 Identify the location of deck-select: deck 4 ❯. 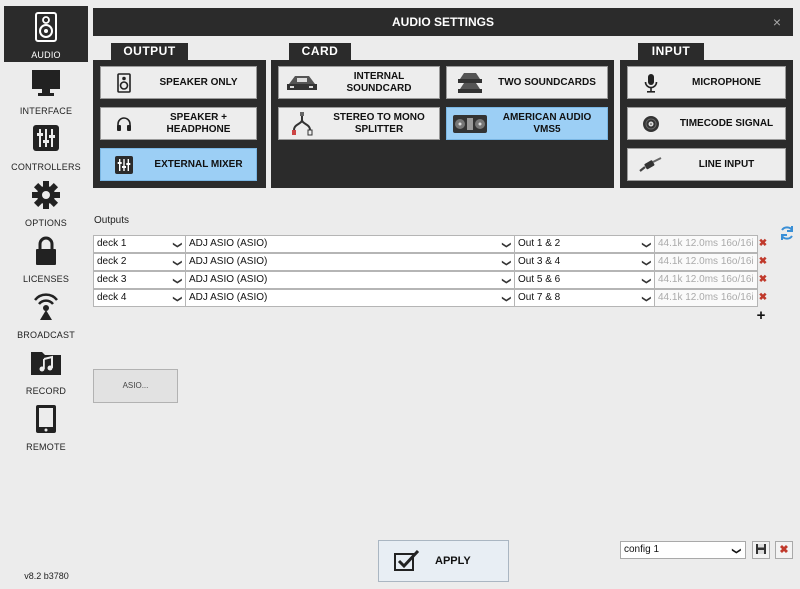
(139, 298).